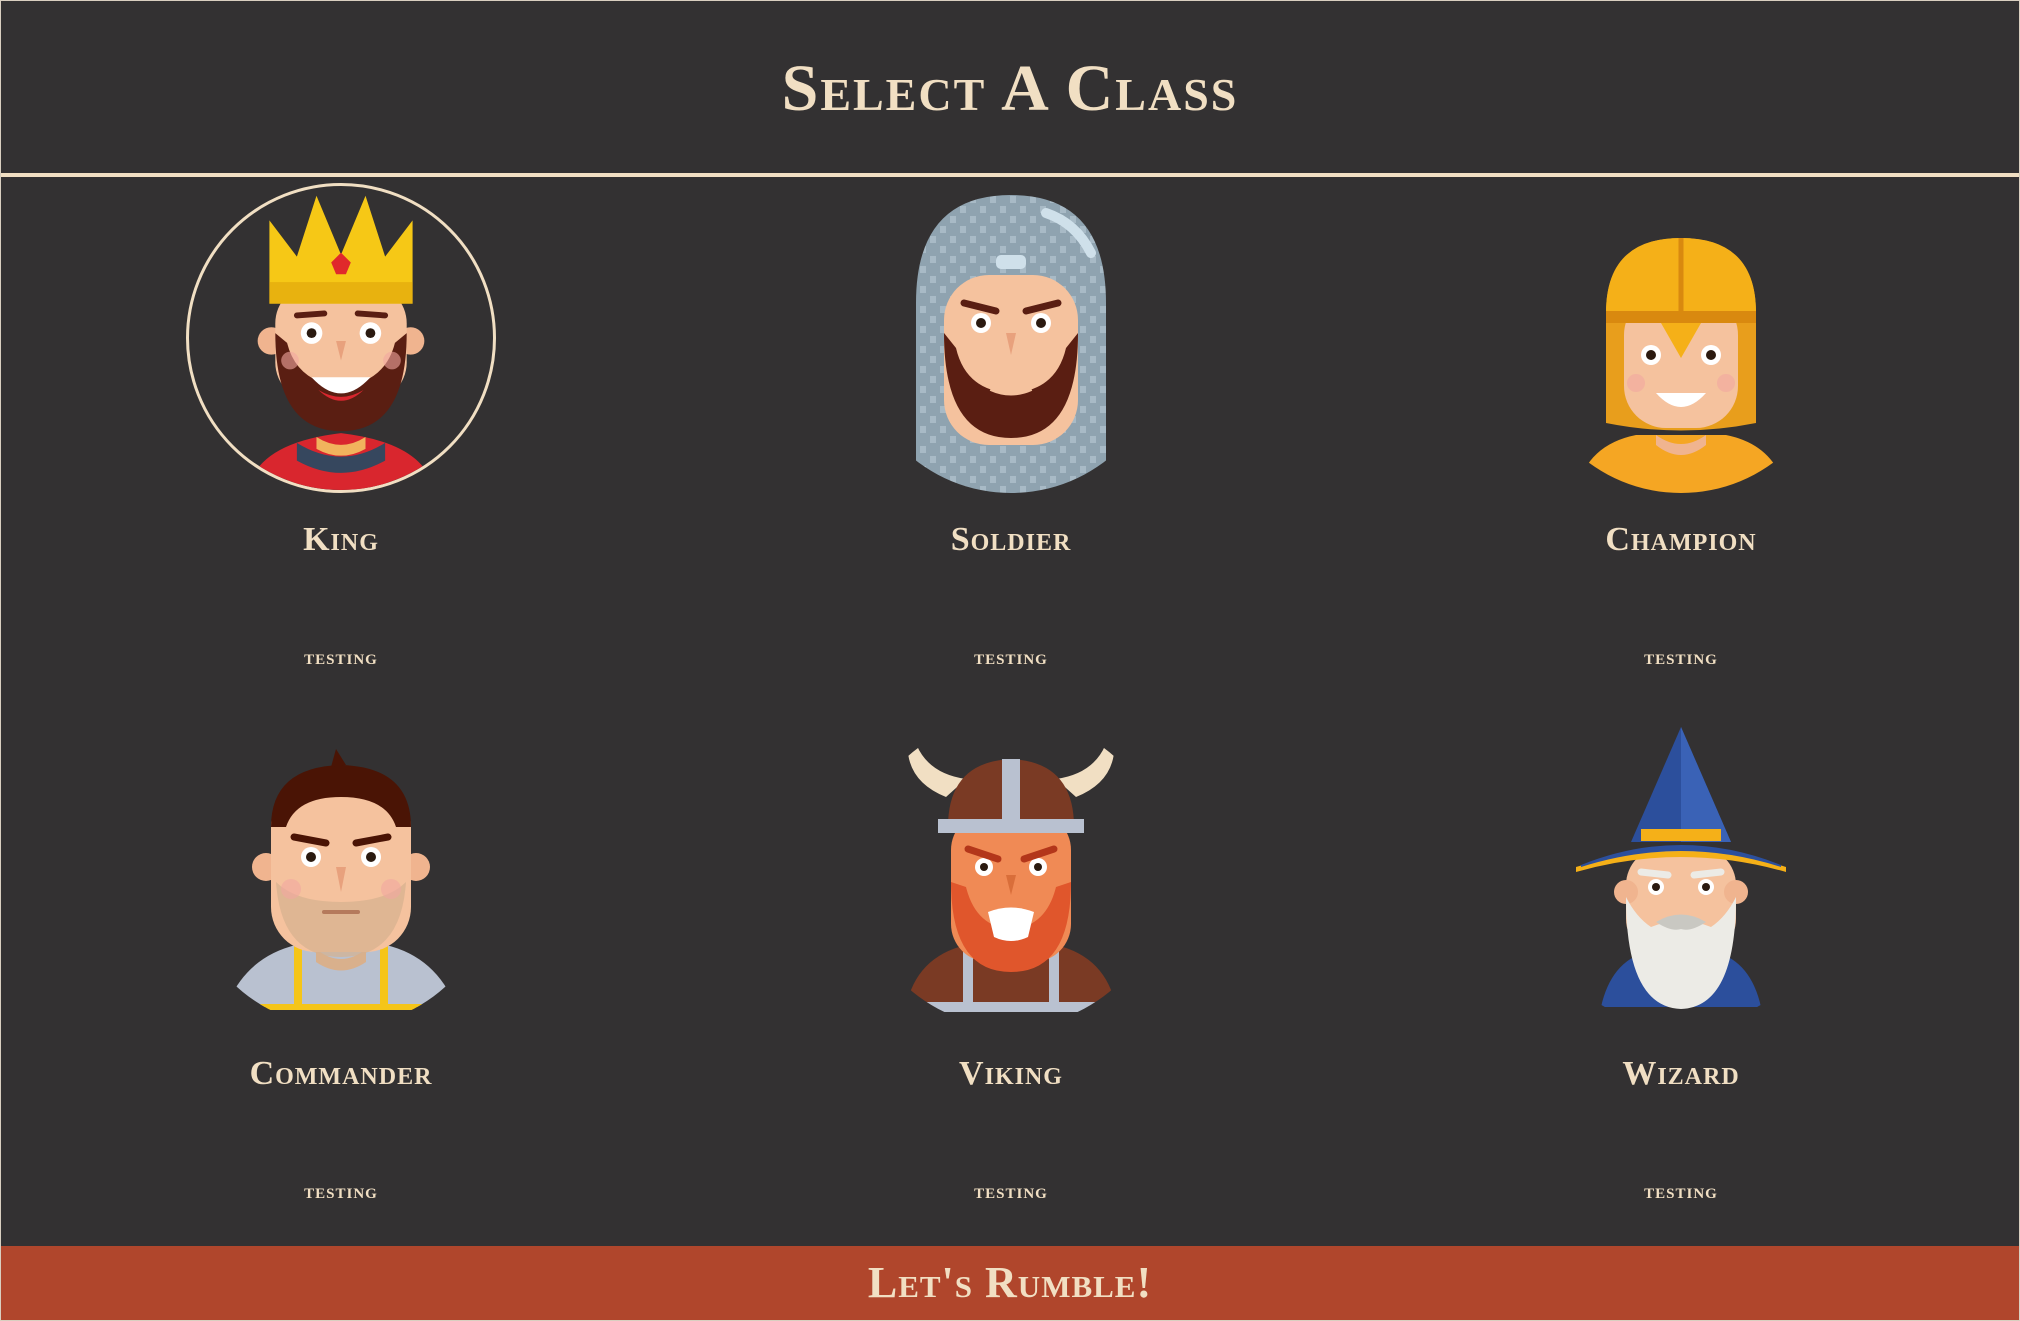 The image size is (2020, 1321). Describe the element at coordinates (341, 872) in the screenshot. I see `commander-portrait-icon` at that location.